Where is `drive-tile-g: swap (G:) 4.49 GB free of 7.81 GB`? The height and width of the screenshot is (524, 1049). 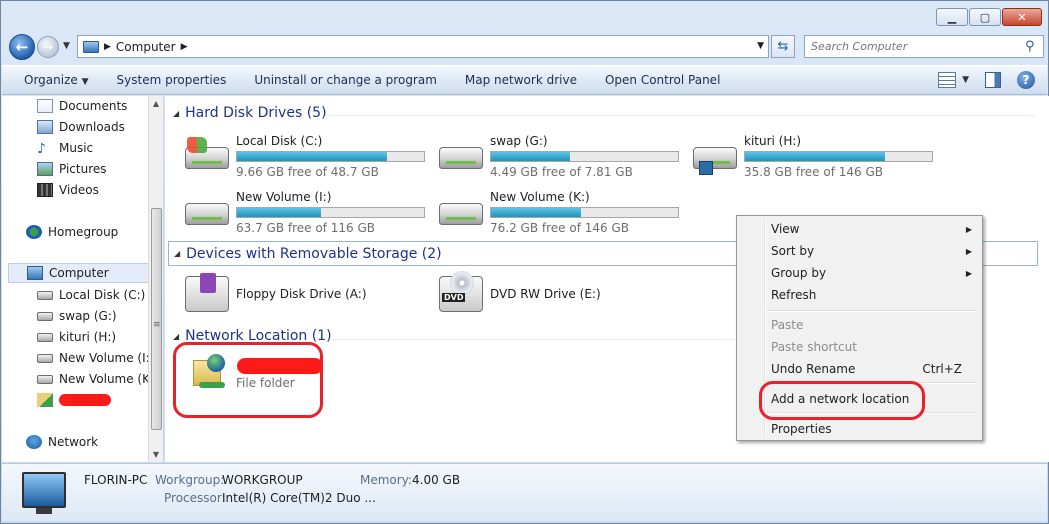 drive-tile-g: swap (G:) 4.49 GB free of 7.81 GB is located at coordinates (564, 155).